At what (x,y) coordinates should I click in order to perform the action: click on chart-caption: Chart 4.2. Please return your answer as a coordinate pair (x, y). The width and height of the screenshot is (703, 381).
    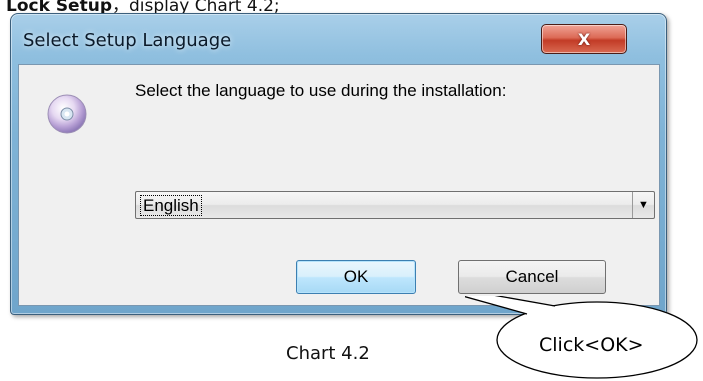
    Looking at the image, I should click on (328, 353).